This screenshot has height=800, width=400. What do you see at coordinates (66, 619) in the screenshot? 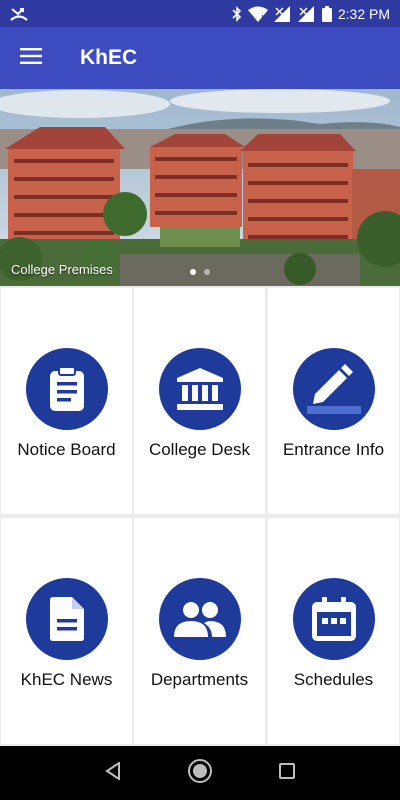
I see `document-icon` at bounding box center [66, 619].